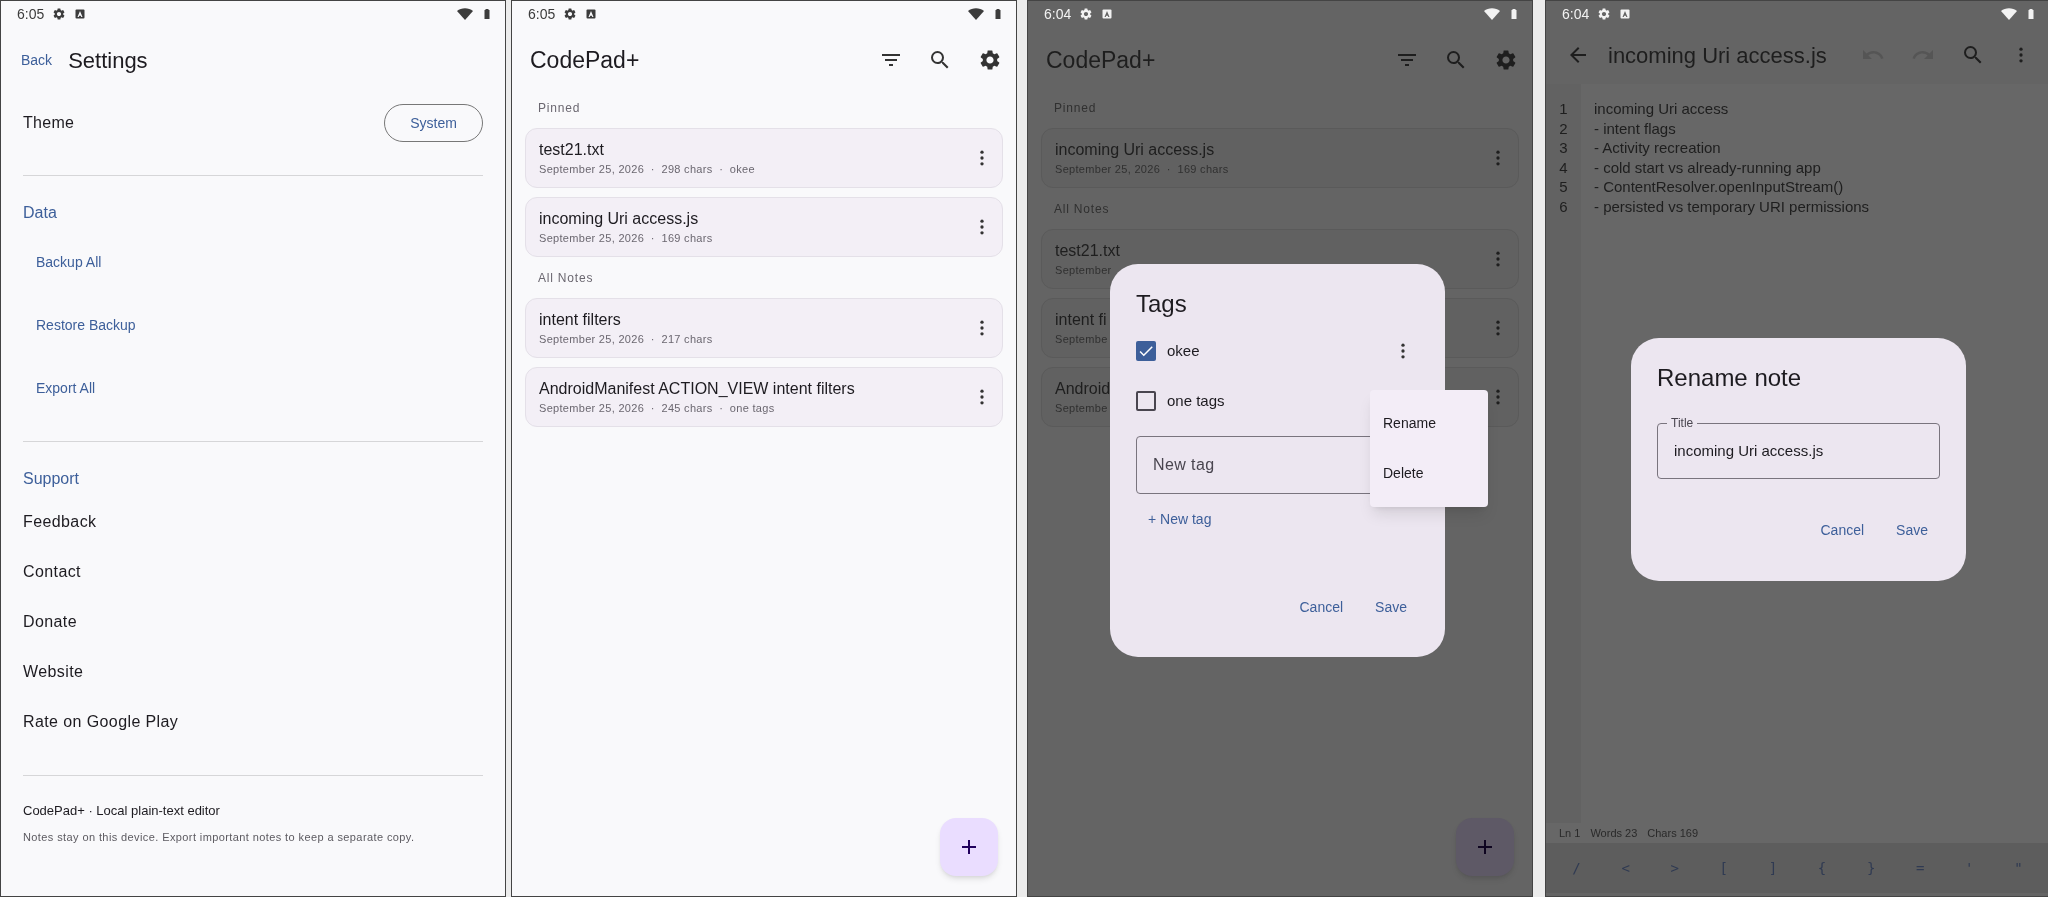  I want to click on settings-item: Contact, so click(253, 572).